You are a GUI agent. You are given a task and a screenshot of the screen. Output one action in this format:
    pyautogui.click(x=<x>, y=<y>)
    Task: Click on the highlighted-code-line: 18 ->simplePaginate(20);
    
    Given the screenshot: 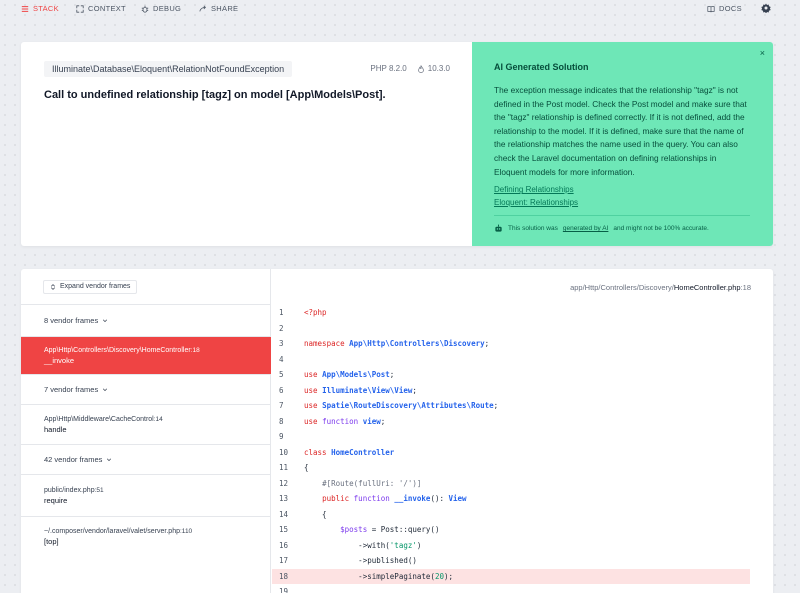 What is the action you would take?
    pyautogui.click(x=511, y=576)
    